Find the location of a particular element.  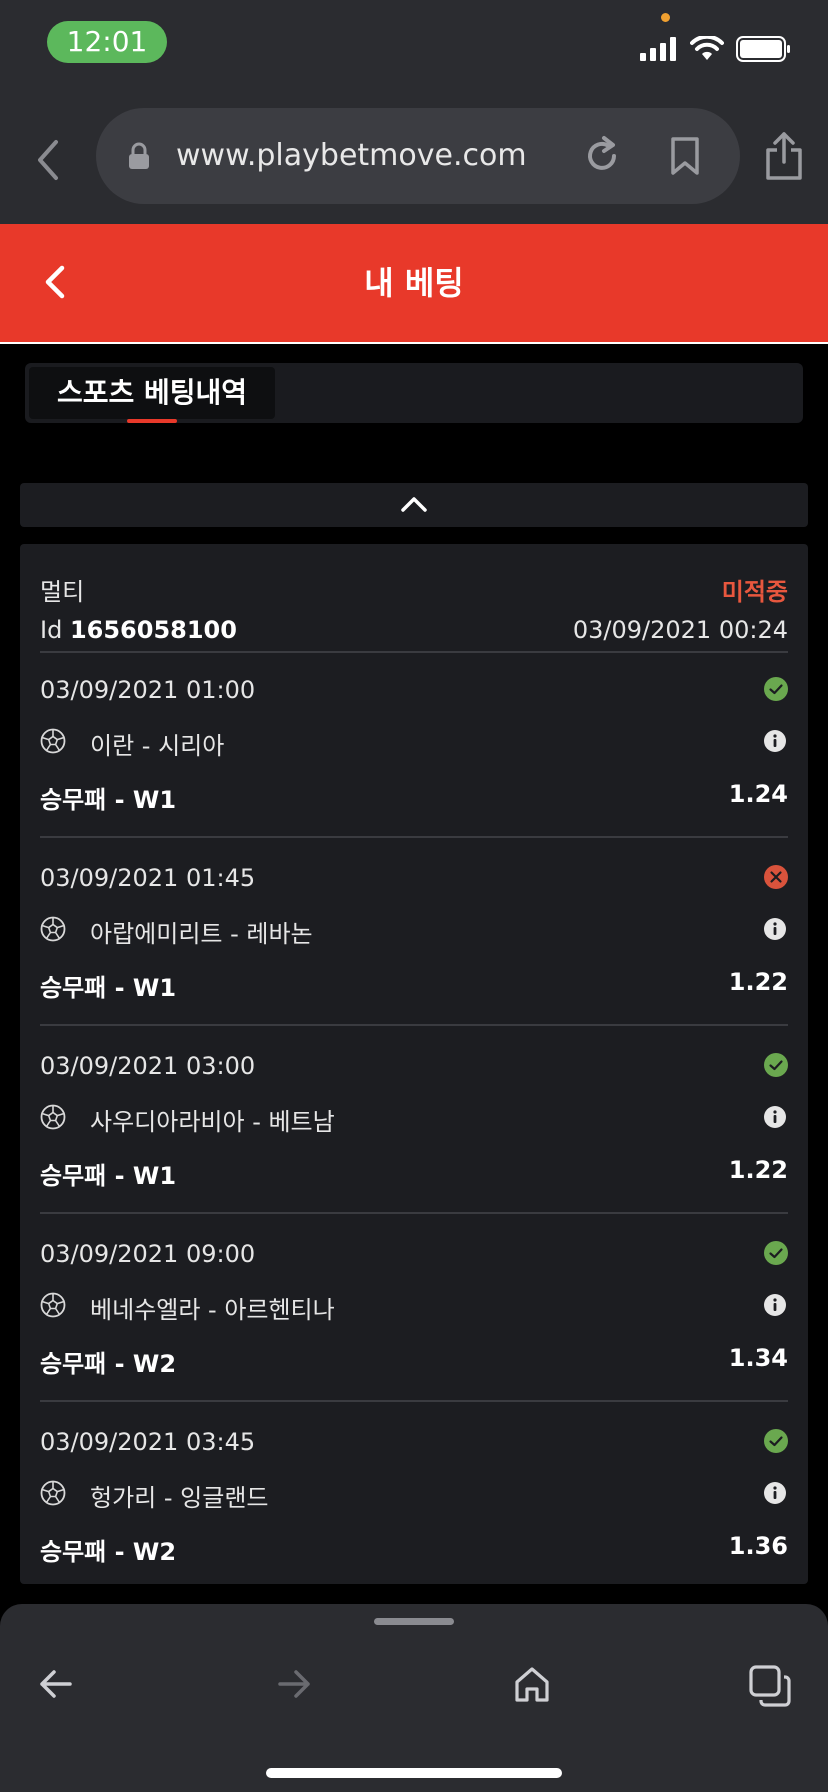

browser-back-icon is located at coordinates (48, 160).